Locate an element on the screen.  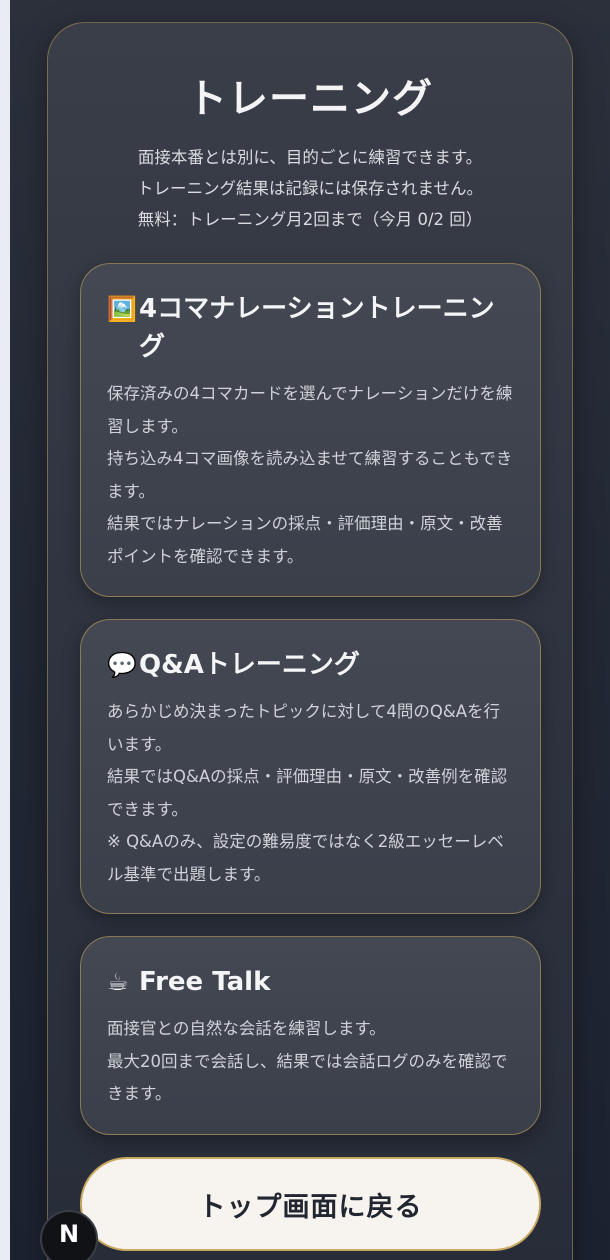
framed-picture-icon: 🖼️ is located at coordinates (122, 309).